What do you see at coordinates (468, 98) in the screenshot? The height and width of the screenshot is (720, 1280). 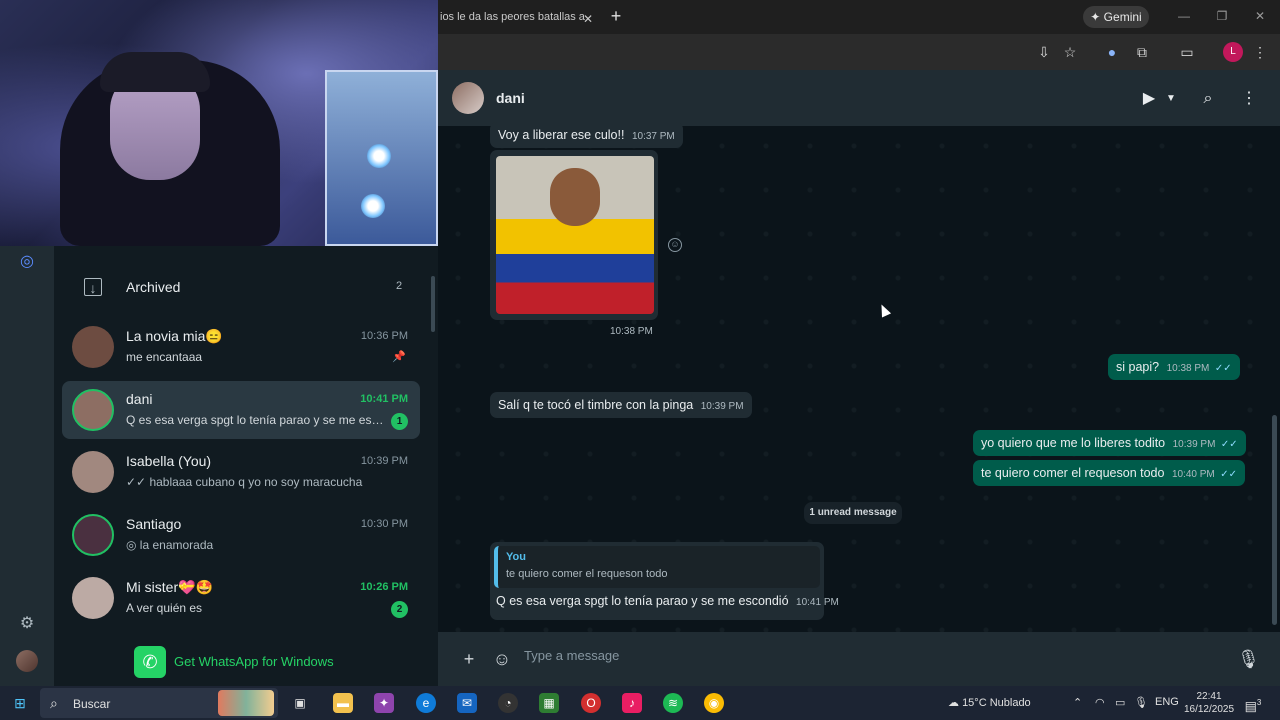 I see `contact-avatar` at bounding box center [468, 98].